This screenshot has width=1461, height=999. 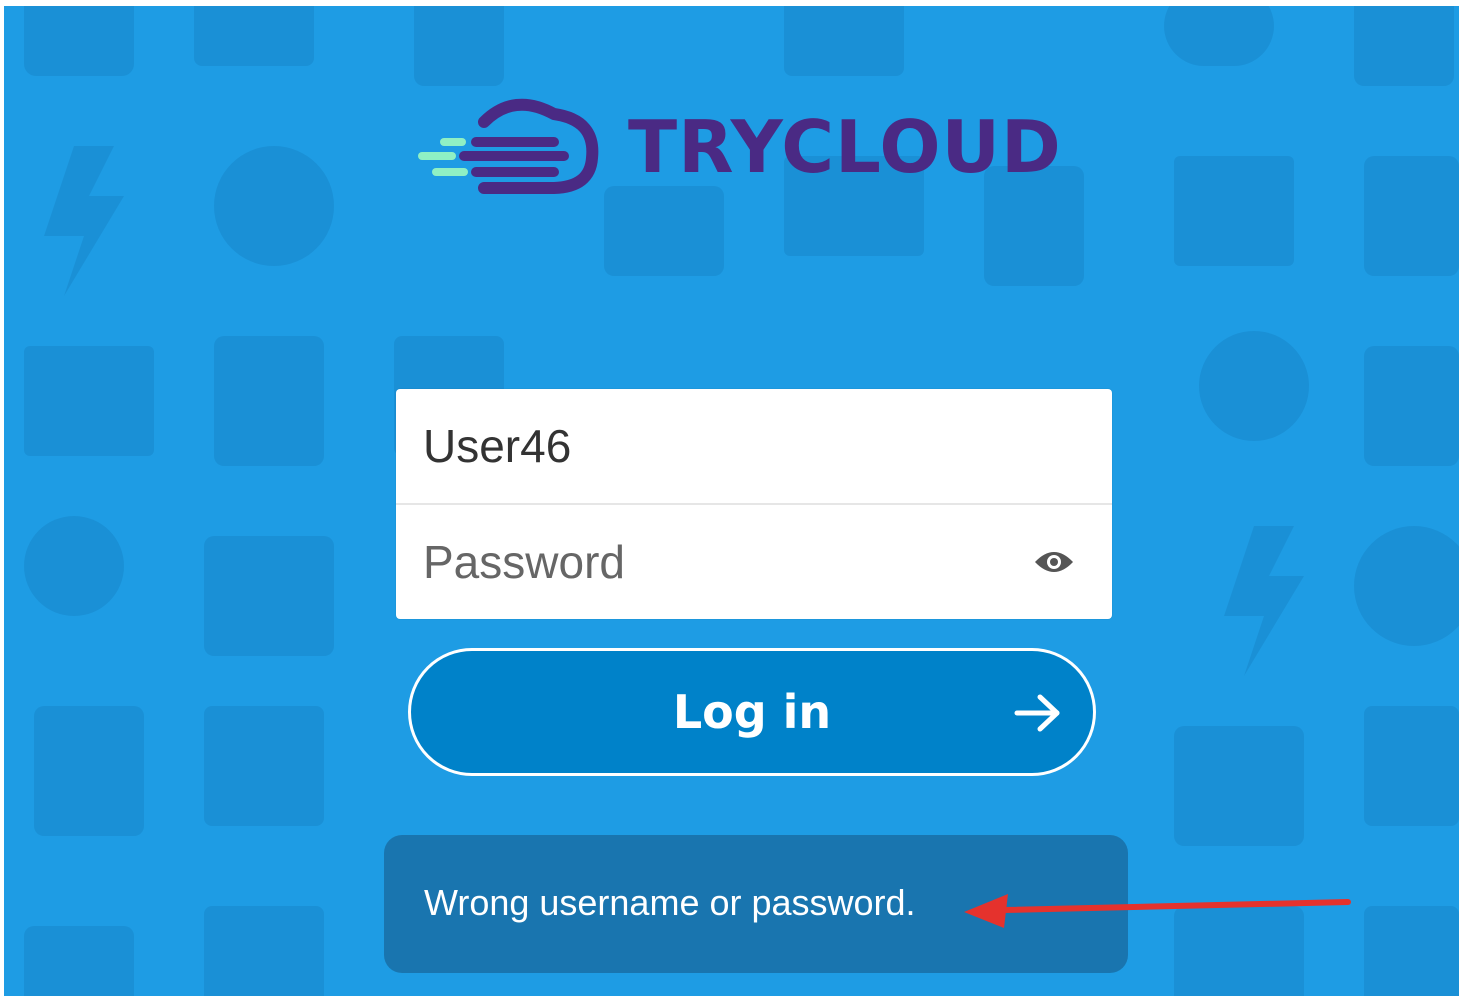 I want to click on login-button-label: Log in, so click(x=752, y=712).